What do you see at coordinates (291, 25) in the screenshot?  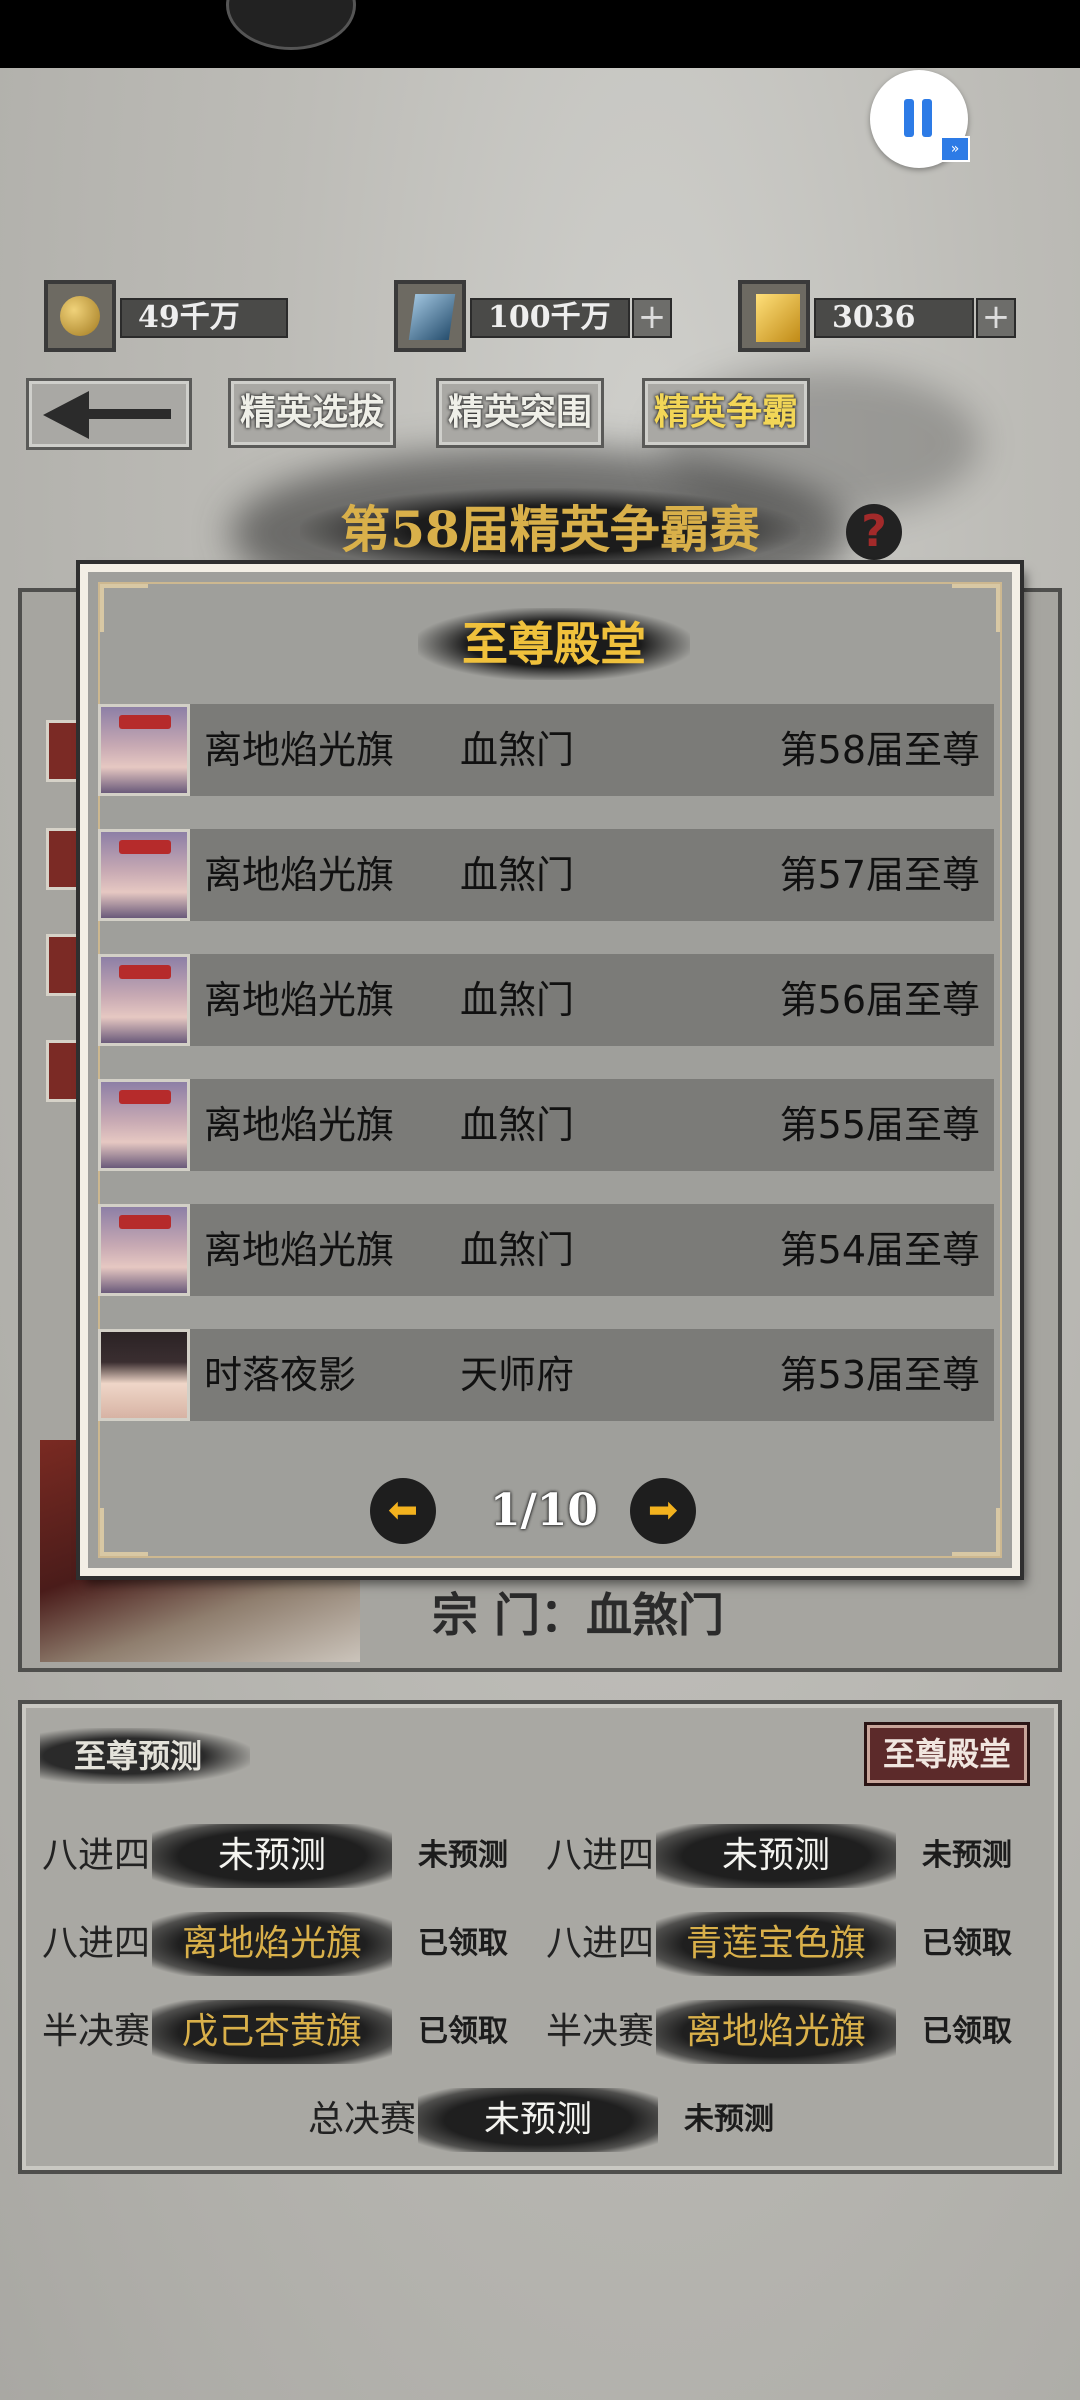 I see `app-mascot-icon` at bounding box center [291, 25].